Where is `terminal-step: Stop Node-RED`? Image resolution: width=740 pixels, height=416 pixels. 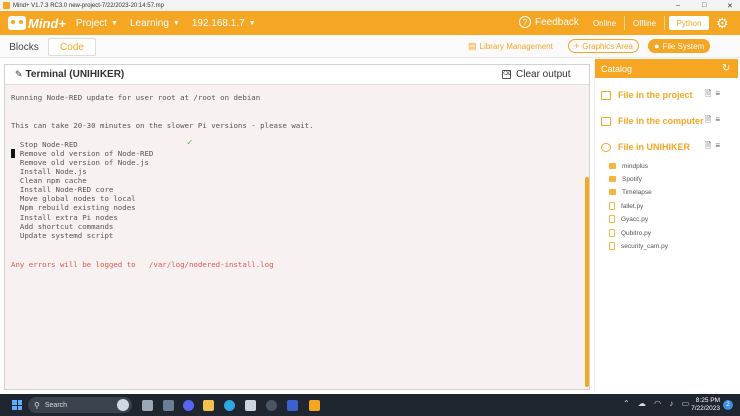 terminal-step: Stop Node-RED is located at coordinates (44, 144).